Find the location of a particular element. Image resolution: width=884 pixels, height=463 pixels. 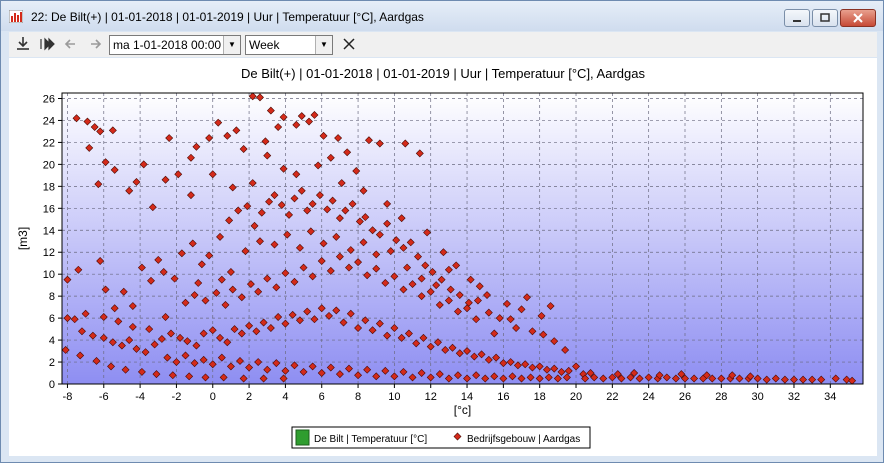

forward-arrow-icon is located at coordinates (96, 44).